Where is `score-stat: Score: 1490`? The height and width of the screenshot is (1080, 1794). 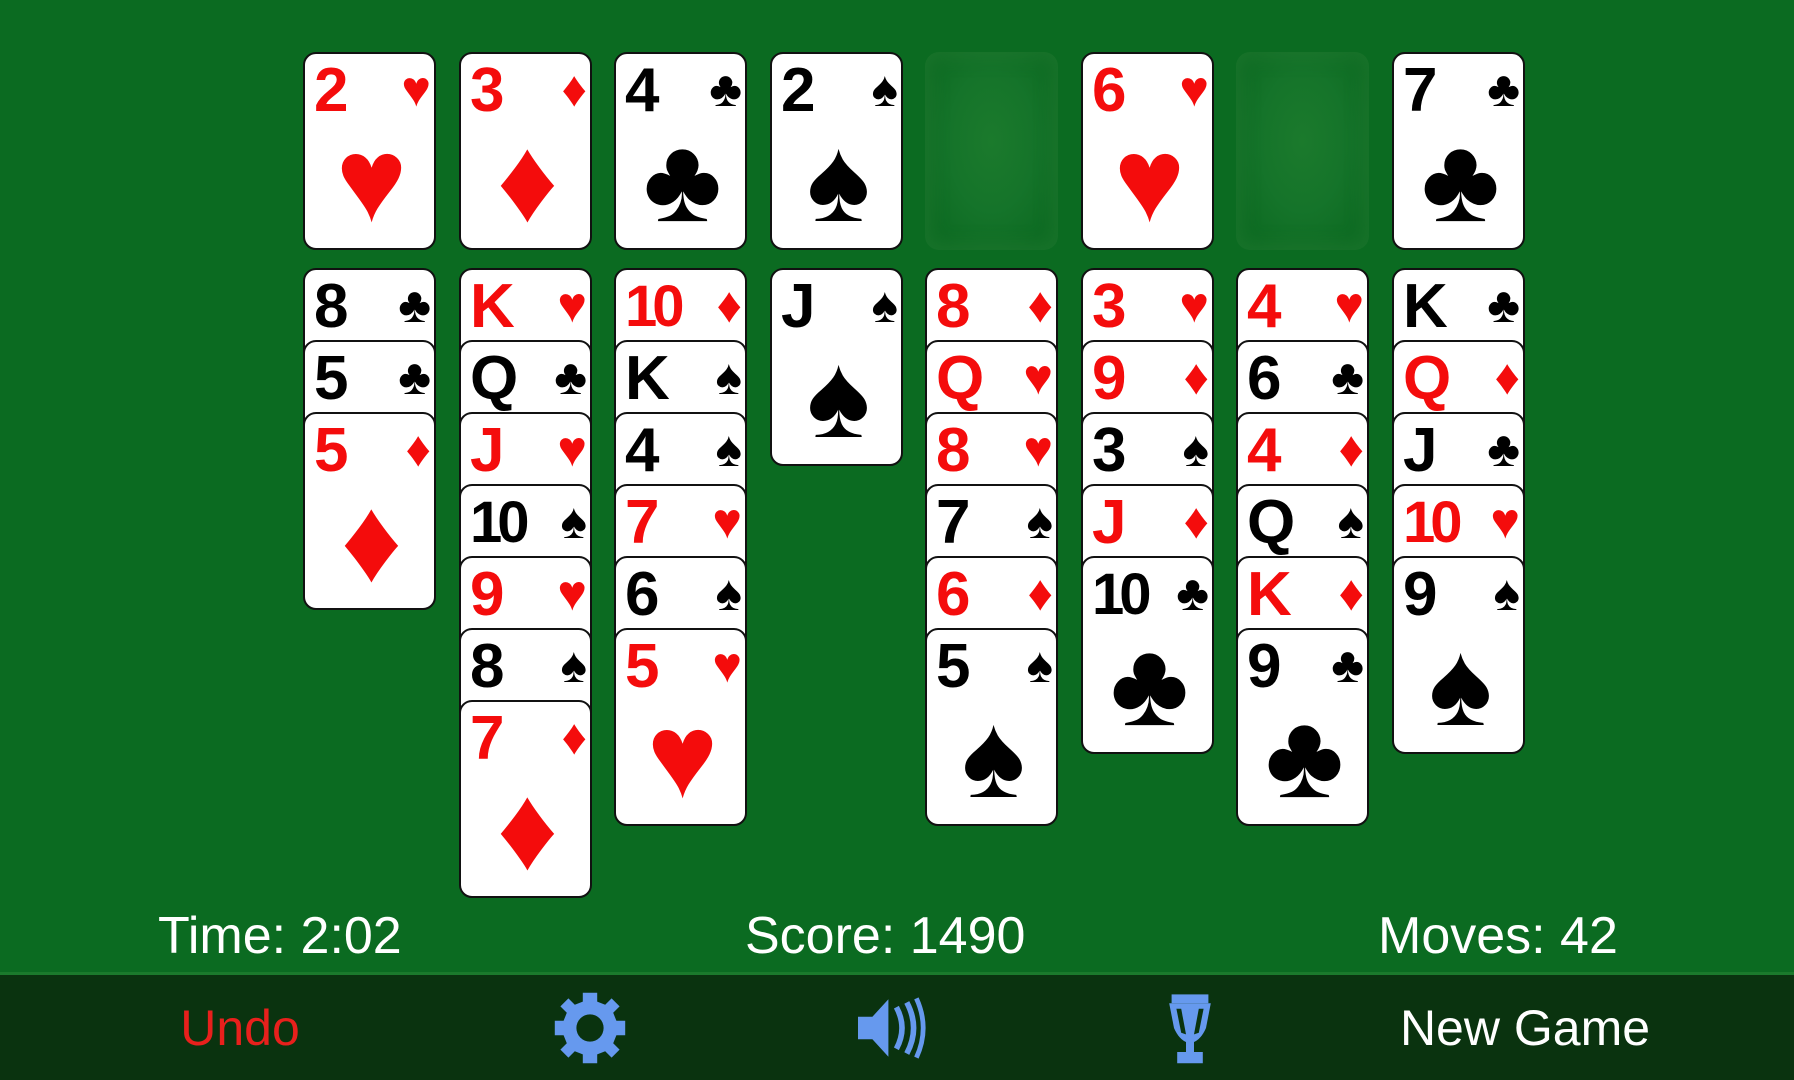 score-stat: Score: 1490 is located at coordinates (885, 936).